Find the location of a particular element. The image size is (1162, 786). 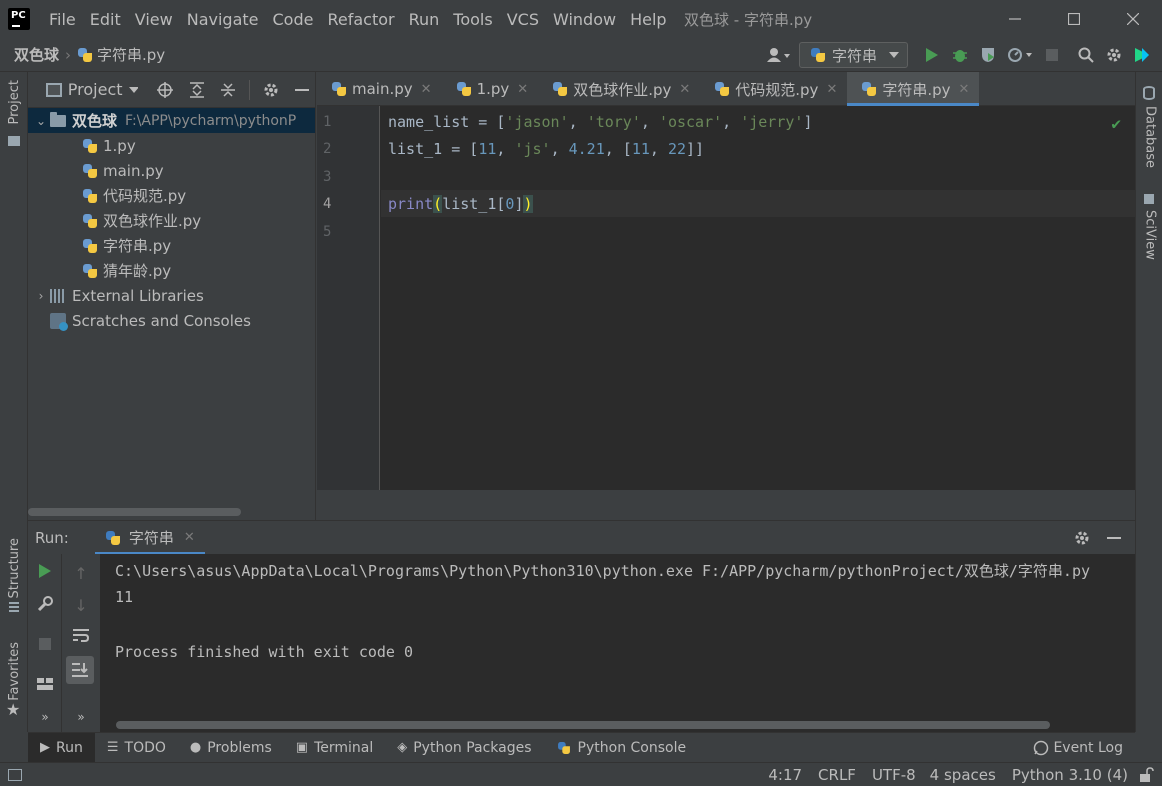

maximize-button is located at coordinates (1074, 19).